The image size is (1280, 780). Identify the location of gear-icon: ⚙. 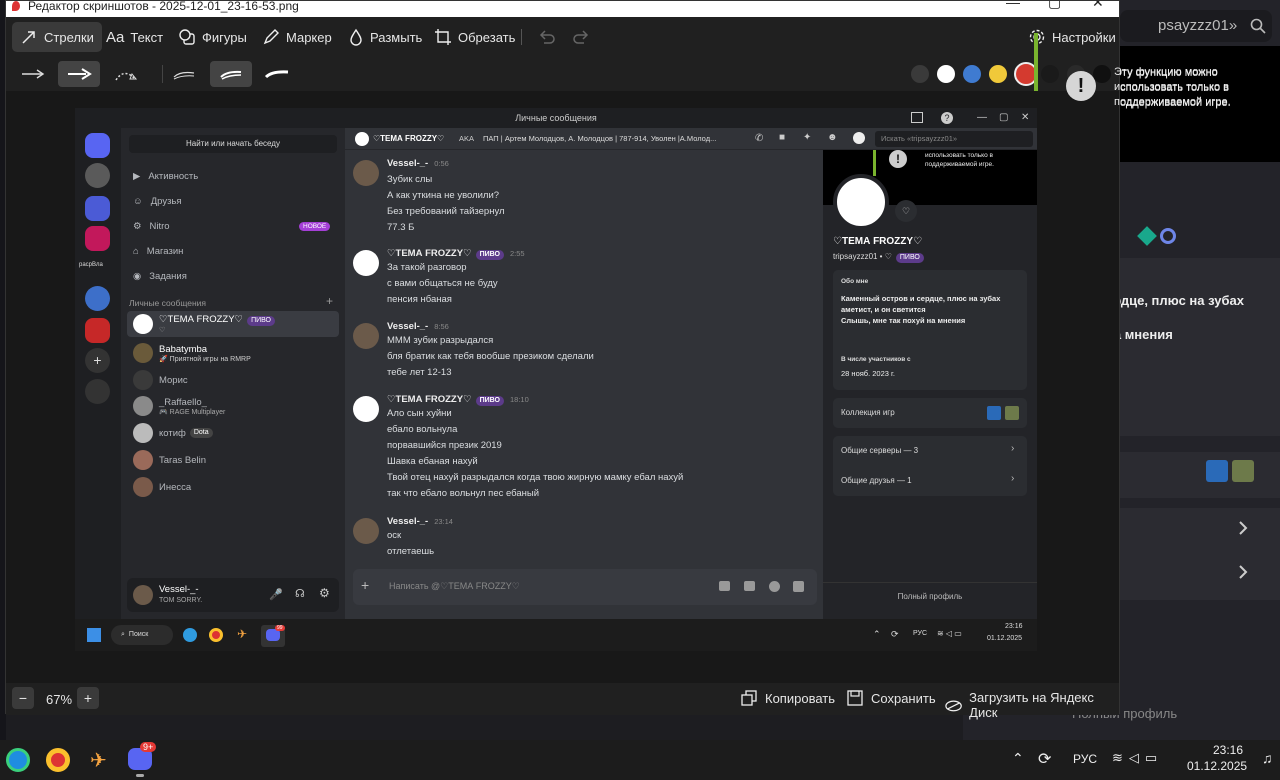
(324, 593).